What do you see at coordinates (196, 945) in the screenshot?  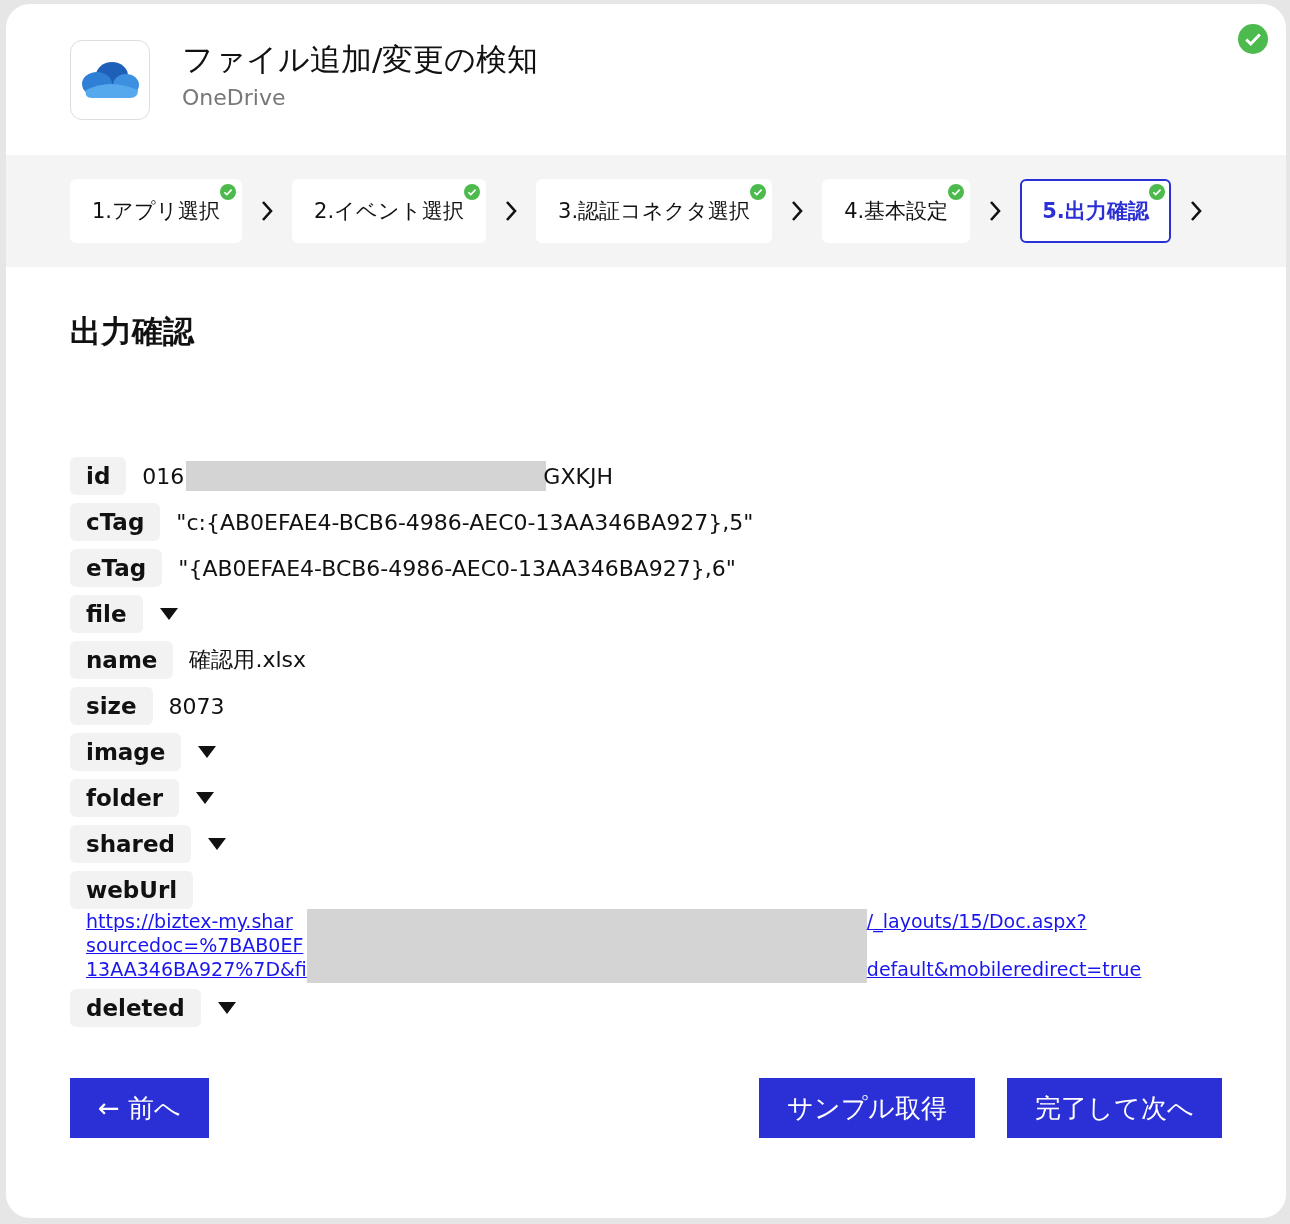 I see `url-link: sourcedoc=%7BAB0EF` at bounding box center [196, 945].